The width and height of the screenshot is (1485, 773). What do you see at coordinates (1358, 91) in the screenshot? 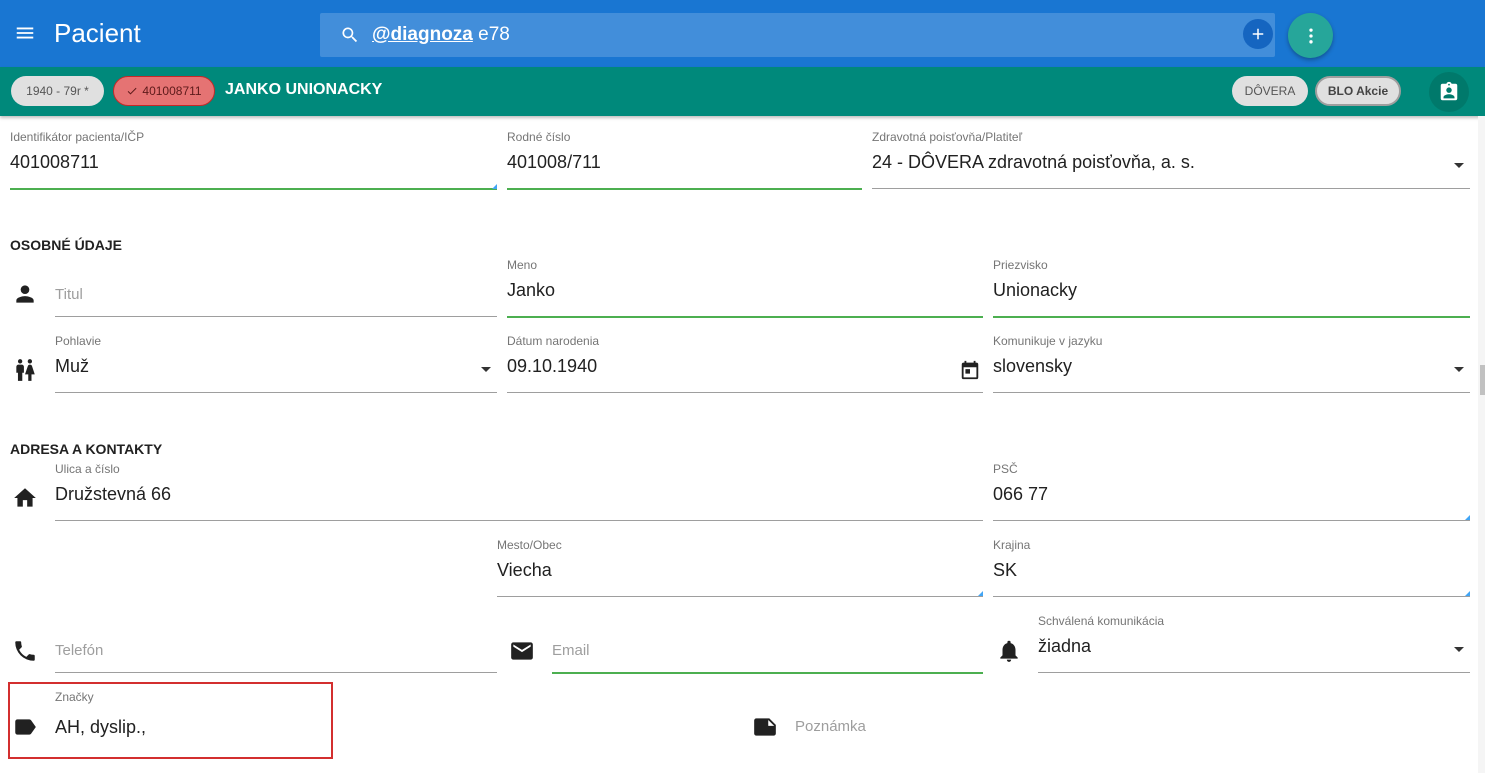
I see `actions-chip: BLO Akcie` at bounding box center [1358, 91].